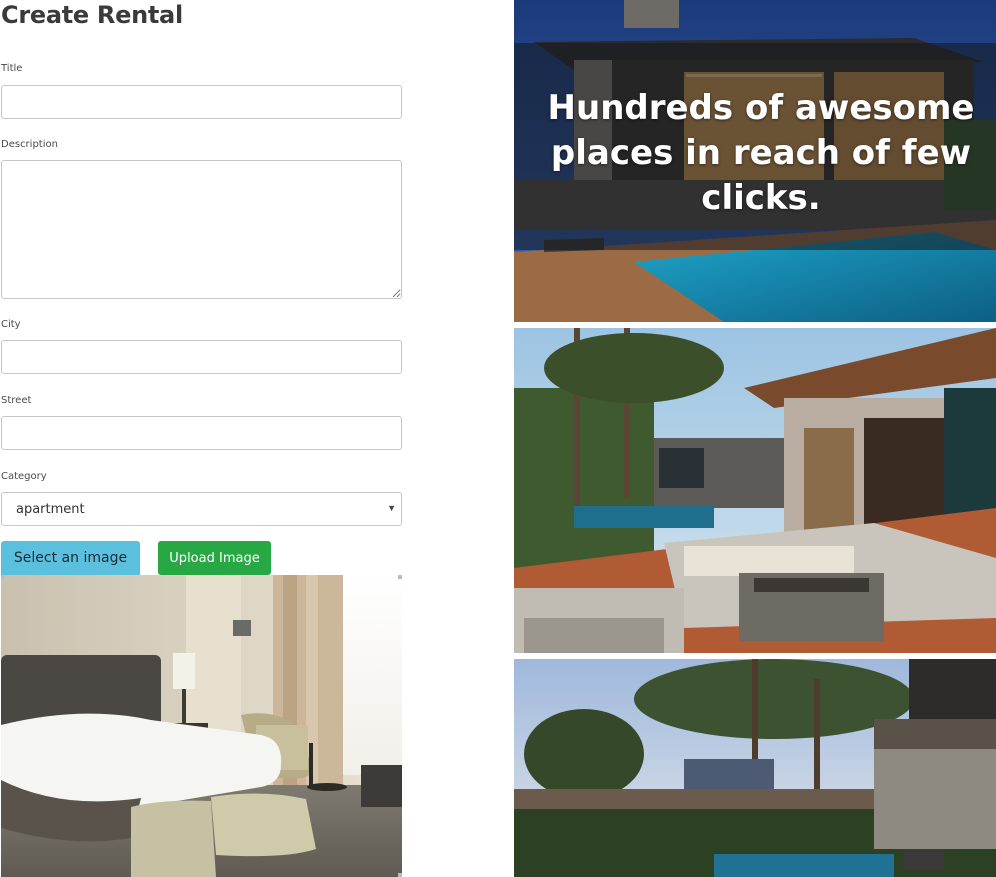 This screenshot has height=877, width=996. I want to click on city-label: City, so click(11, 324).